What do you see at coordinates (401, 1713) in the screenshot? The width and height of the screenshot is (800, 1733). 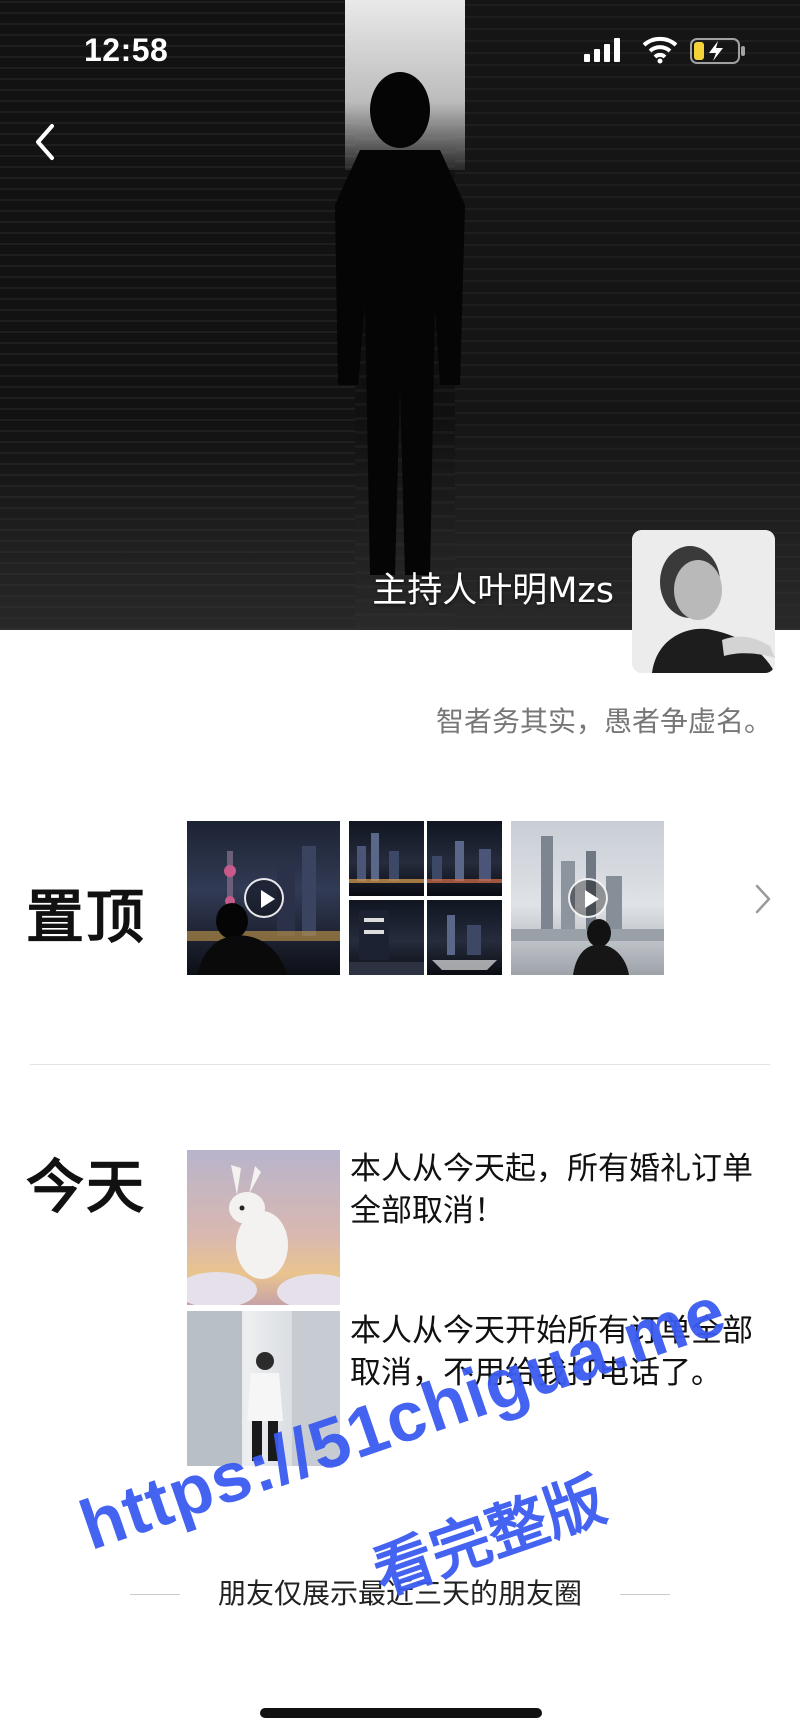 I see `home-indicator` at bounding box center [401, 1713].